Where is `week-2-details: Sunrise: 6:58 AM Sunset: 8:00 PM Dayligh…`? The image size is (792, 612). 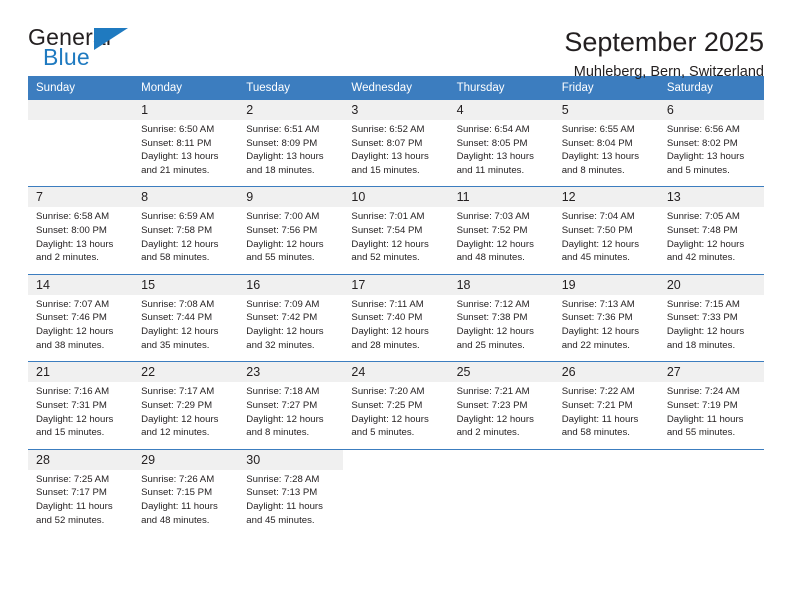
week-2-details: Sunrise: 6:58 AM Sunset: 8:00 PM Dayligh… is located at coordinates (396, 240).